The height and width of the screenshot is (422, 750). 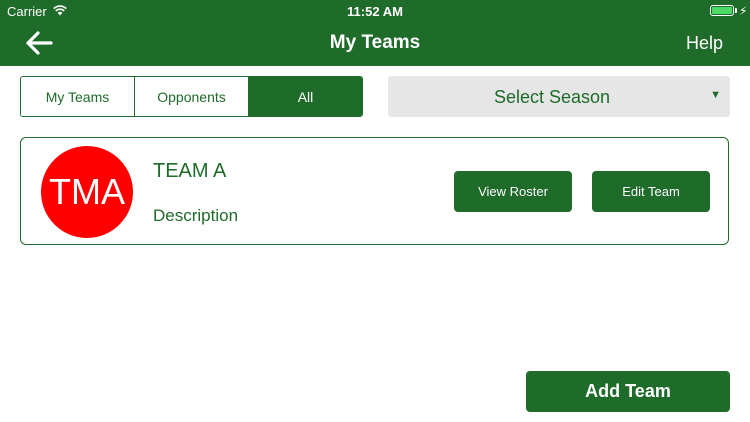 I want to click on edit-team-button: Edit Team, so click(x=651, y=191).